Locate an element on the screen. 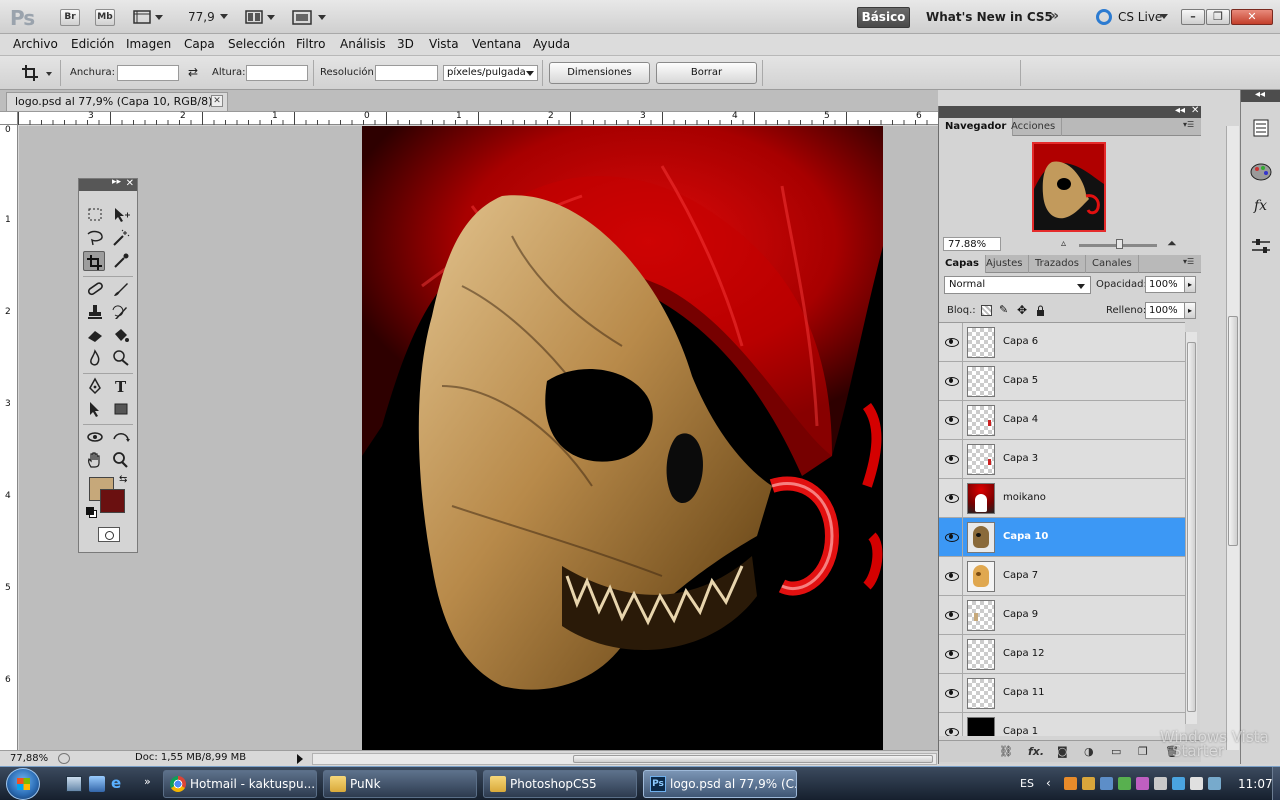 This screenshot has width=1280, height=800. menu-ayuda: Ayuda is located at coordinates (551, 44).